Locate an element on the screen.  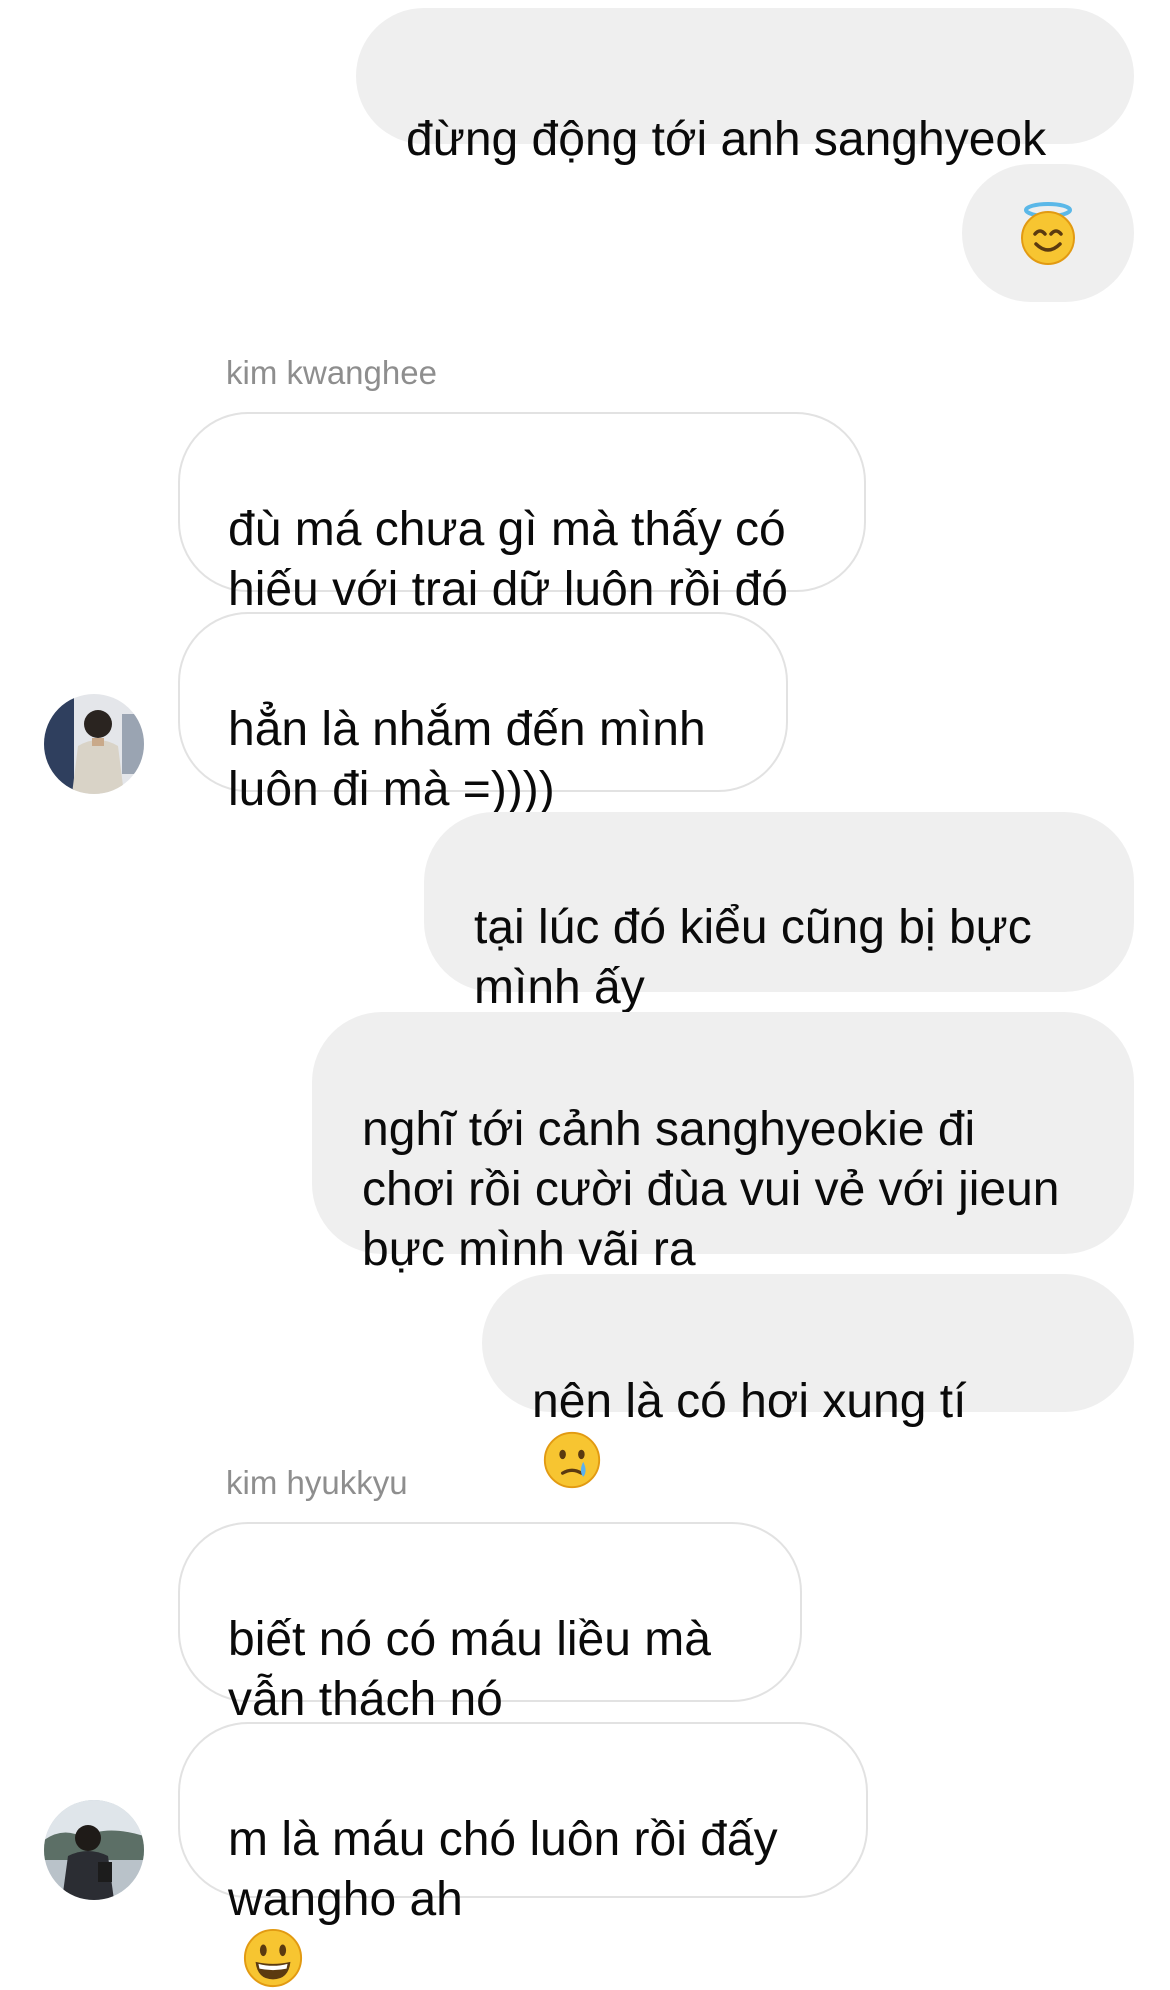
message-bubble-incoming: m là máu chó luôn rồi đấy wangho ah is located at coordinates (523, 1855).